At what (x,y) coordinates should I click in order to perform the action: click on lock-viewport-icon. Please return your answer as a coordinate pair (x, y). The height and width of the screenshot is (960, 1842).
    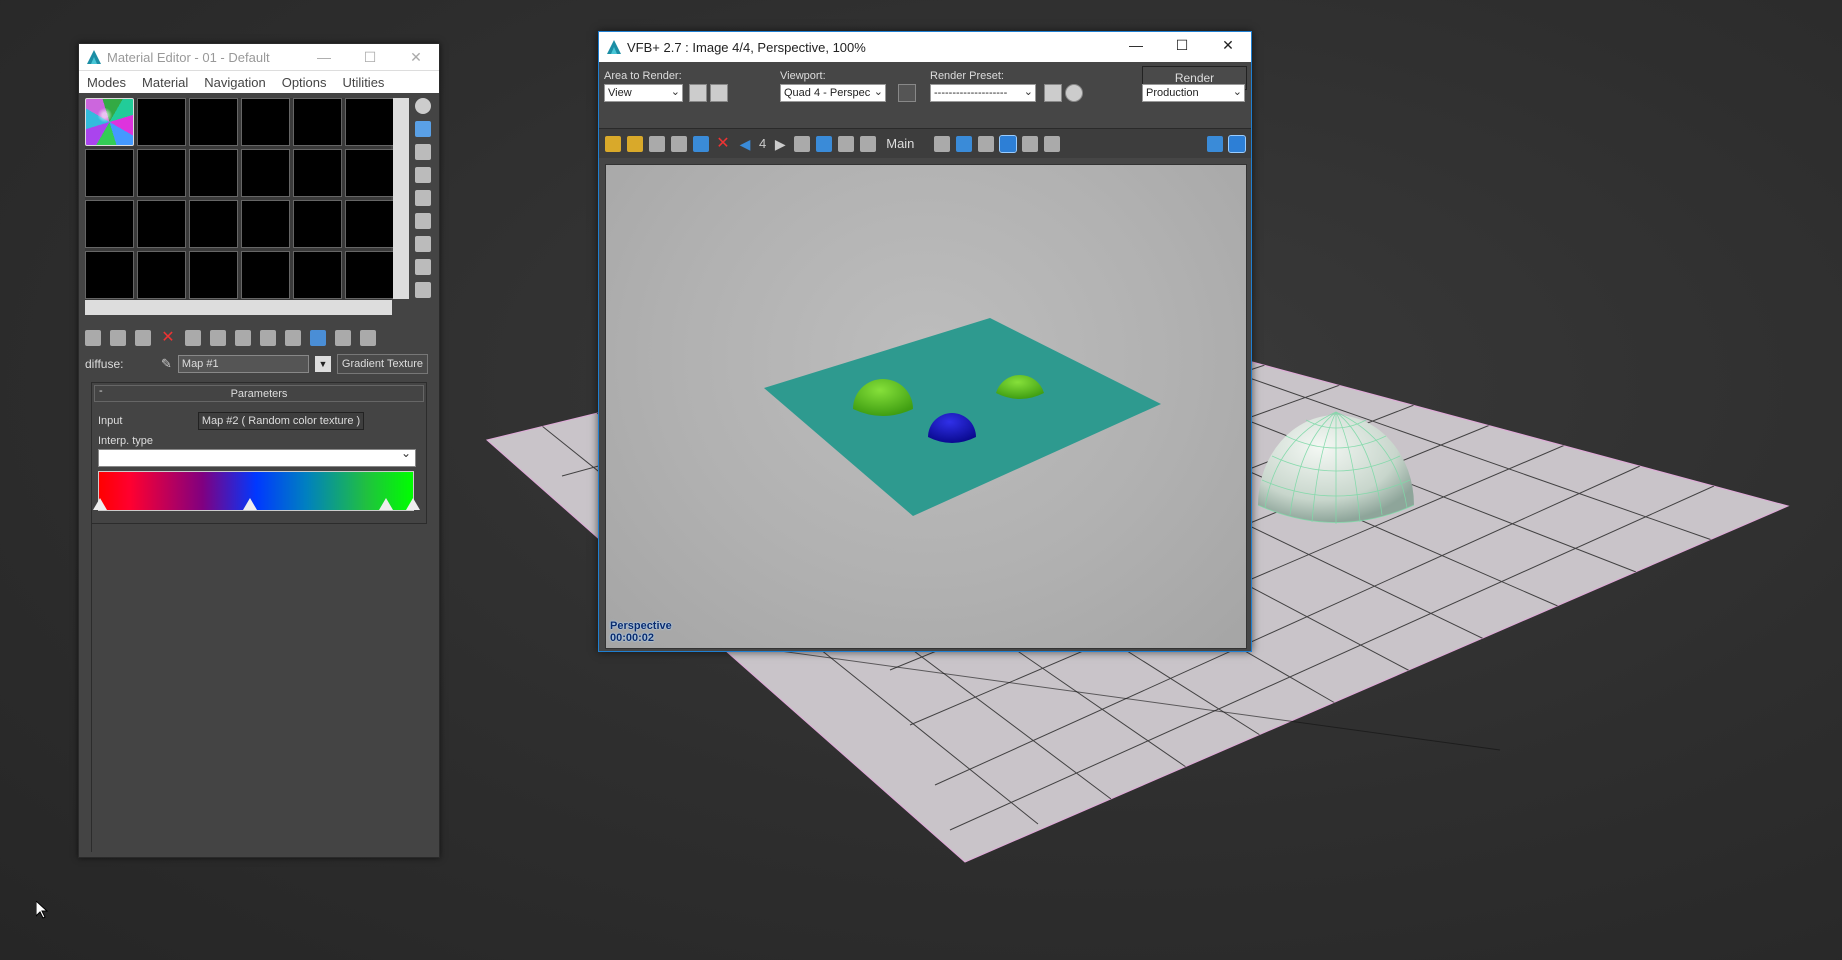
    Looking at the image, I should click on (907, 93).